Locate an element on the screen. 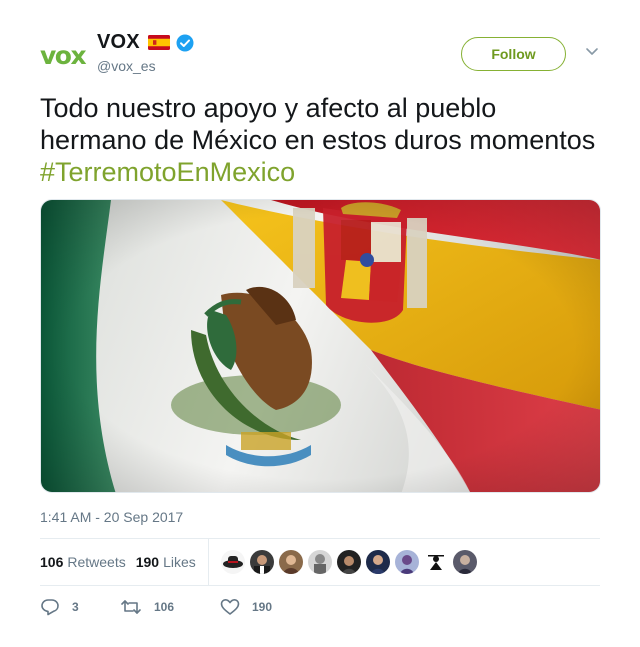 The width and height of the screenshot is (640, 647). like-count: 190 is located at coordinates (262, 607).